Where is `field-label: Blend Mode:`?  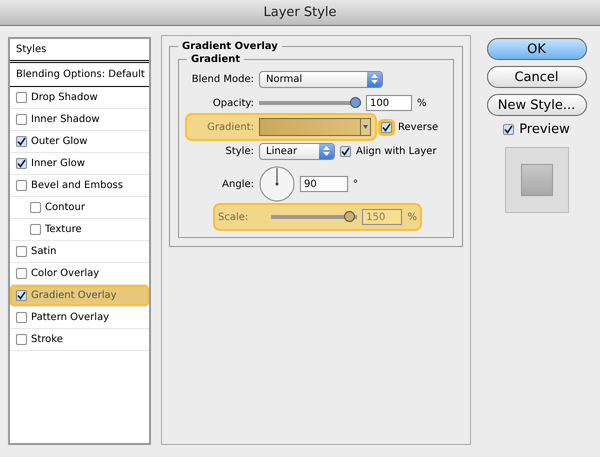
field-label: Blend Mode: is located at coordinates (222, 79).